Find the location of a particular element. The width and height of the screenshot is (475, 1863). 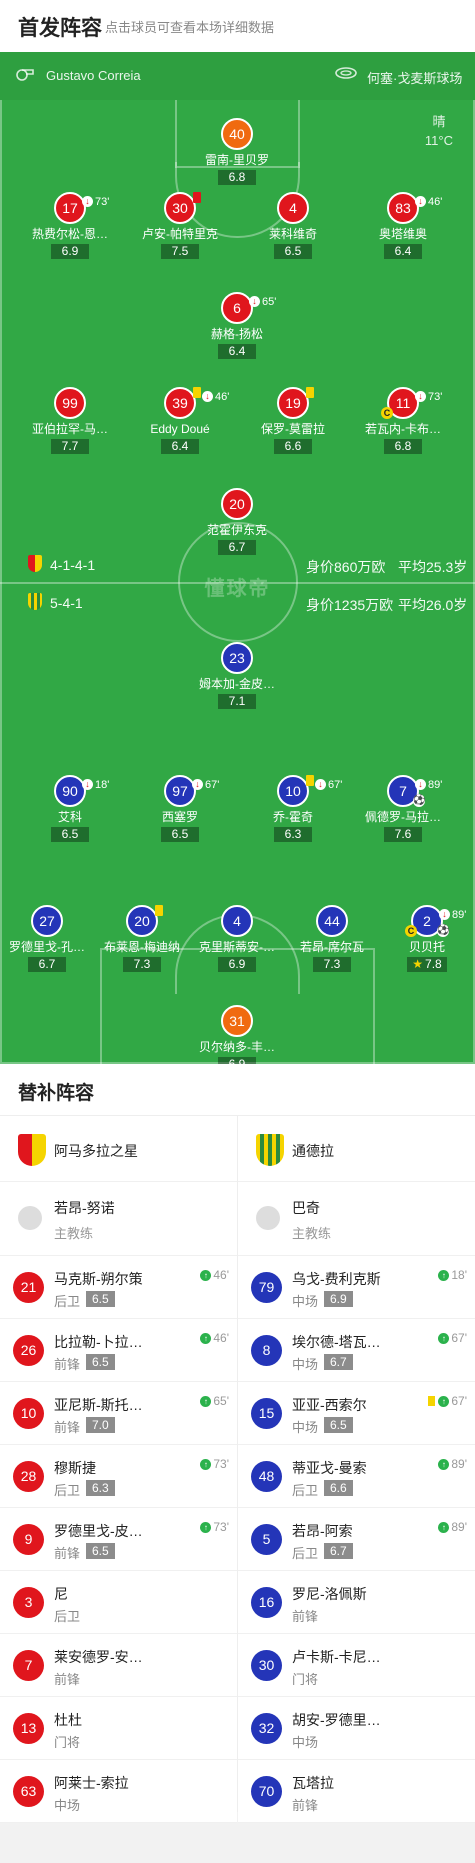

player-number: 4 is located at coordinates (237, 921).